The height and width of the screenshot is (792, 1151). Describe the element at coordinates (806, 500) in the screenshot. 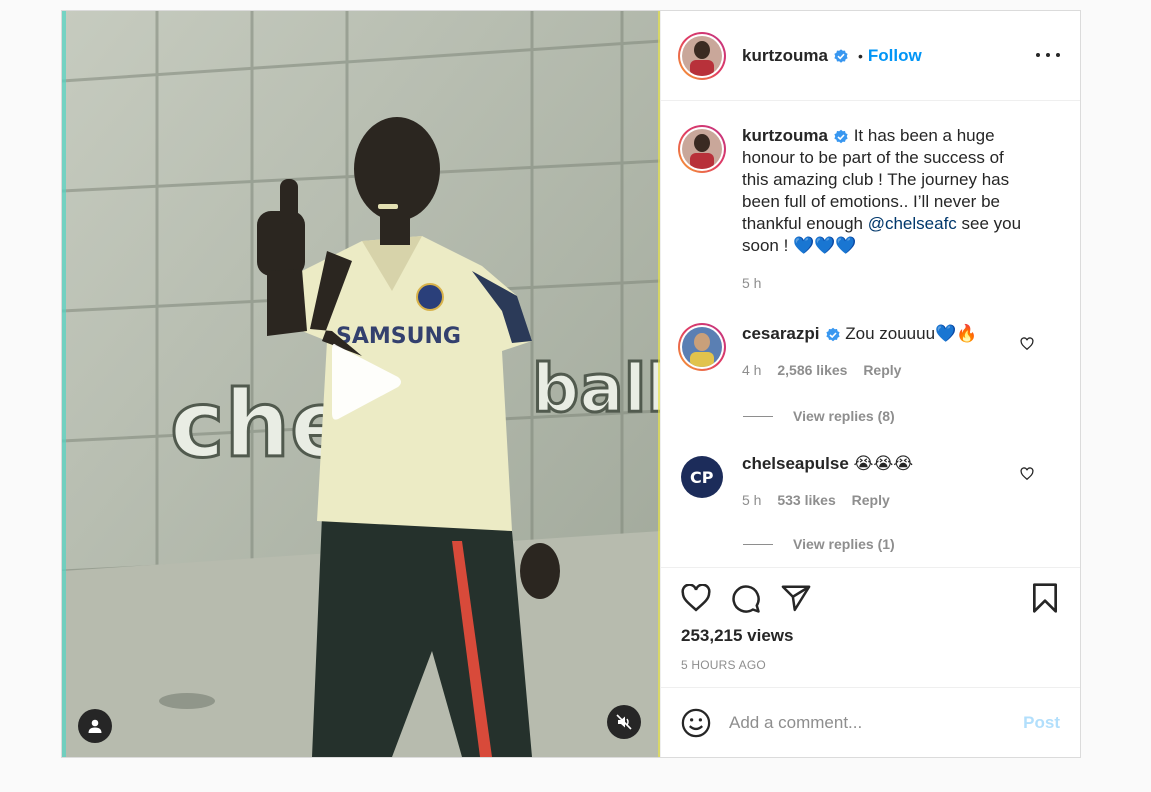

I see `comment-likes: 533 likes` at that location.